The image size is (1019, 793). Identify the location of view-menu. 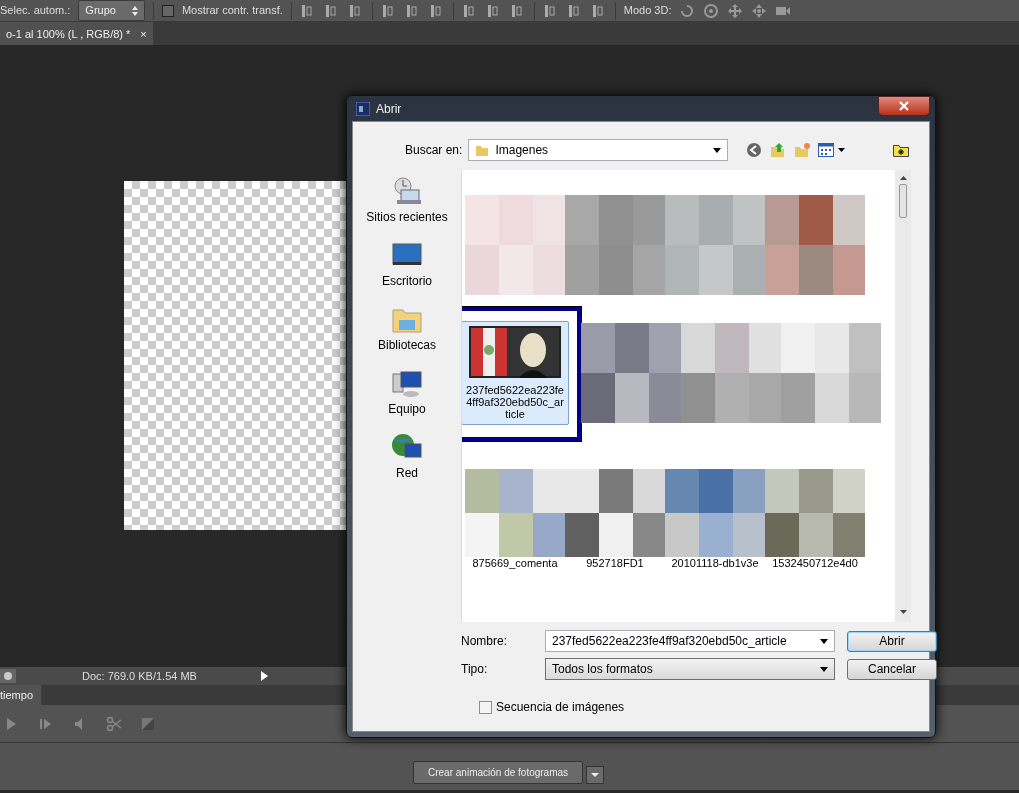
(832, 150).